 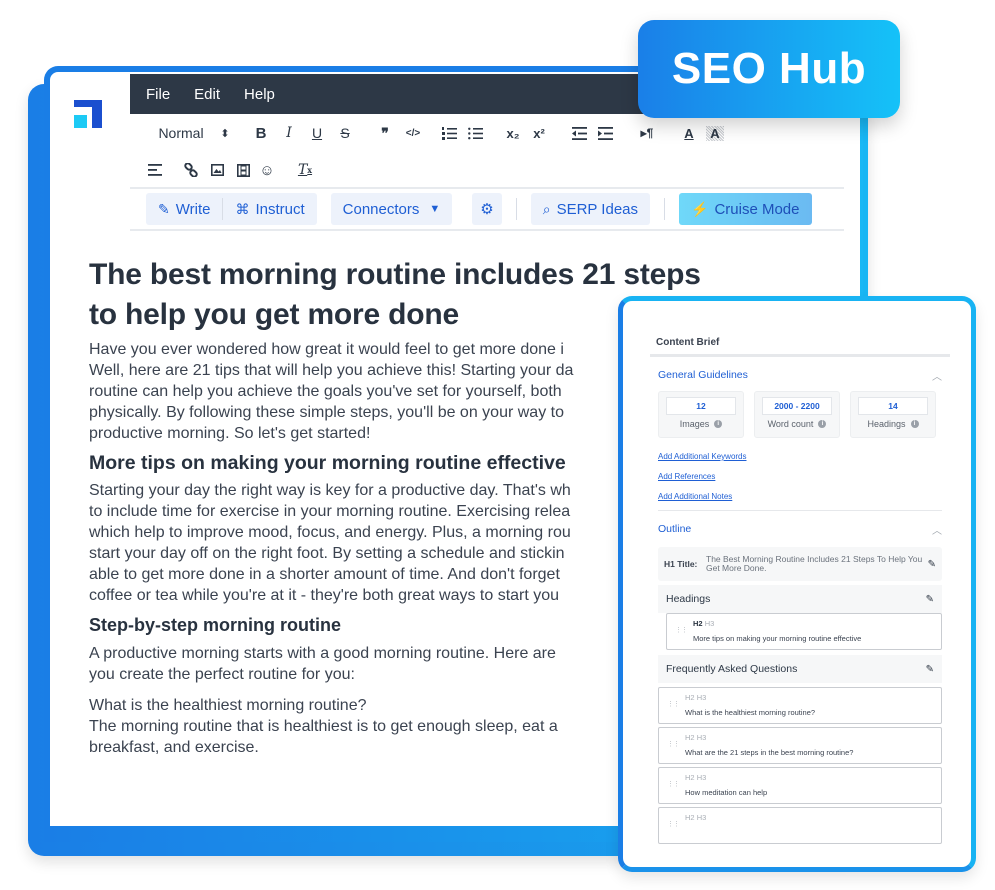 I want to click on general-guidelines-toggle: General Guidelines ︿, so click(x=800, y=375).